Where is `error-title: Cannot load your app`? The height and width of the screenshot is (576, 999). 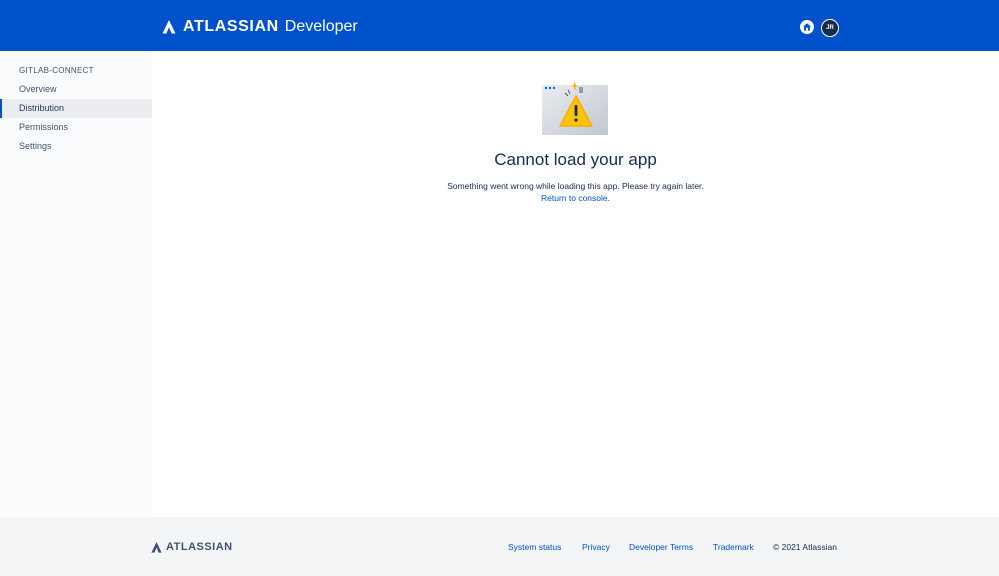 error-title: Cannot load your app is located at coordinates (575, 159).